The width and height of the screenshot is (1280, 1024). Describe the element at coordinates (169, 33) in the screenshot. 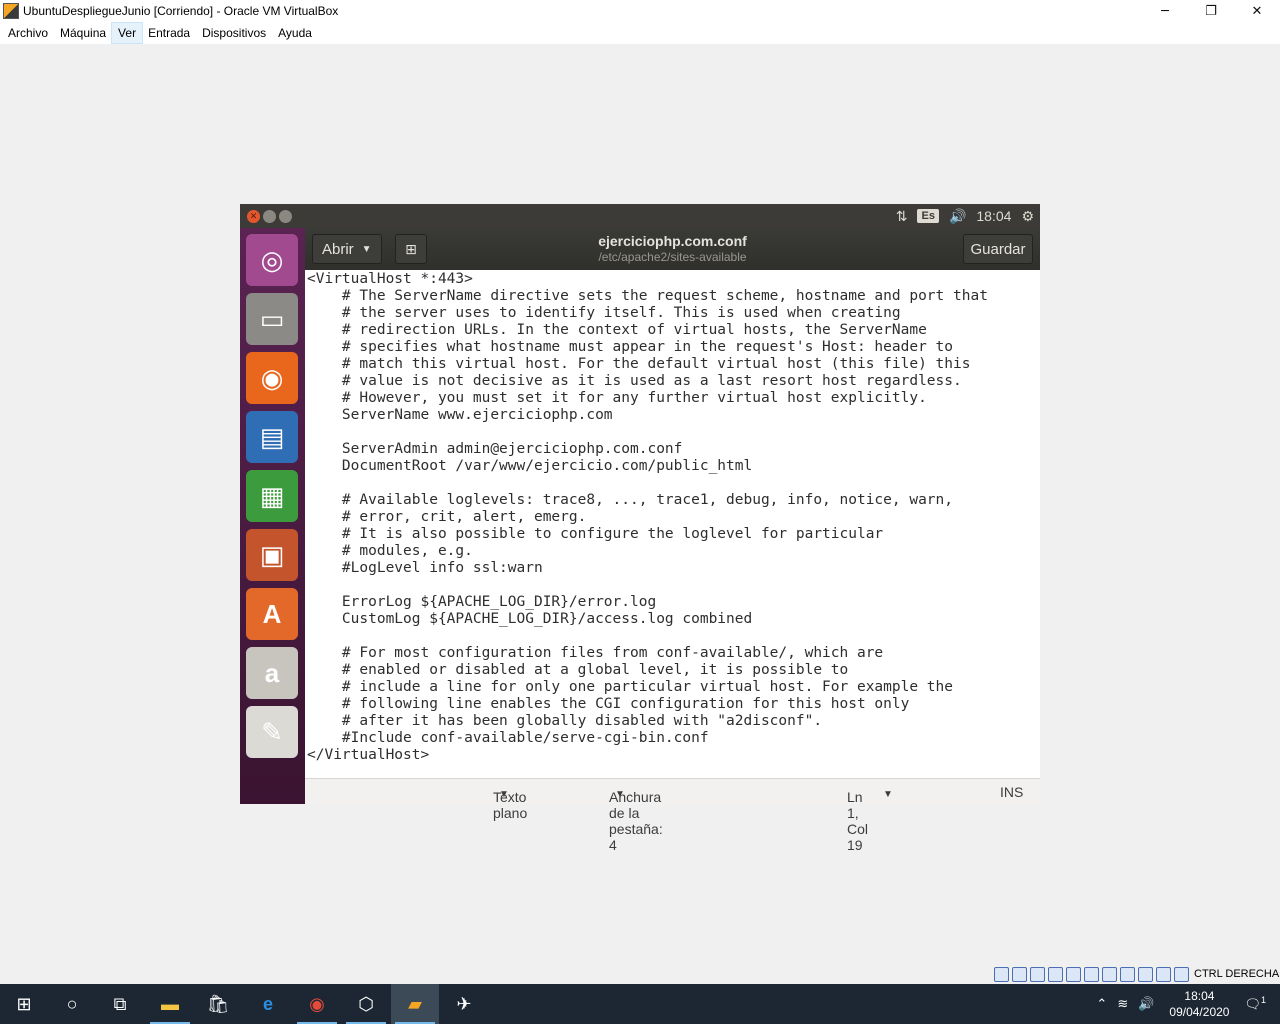

I see `menu-entrada: Entrada` at that location.